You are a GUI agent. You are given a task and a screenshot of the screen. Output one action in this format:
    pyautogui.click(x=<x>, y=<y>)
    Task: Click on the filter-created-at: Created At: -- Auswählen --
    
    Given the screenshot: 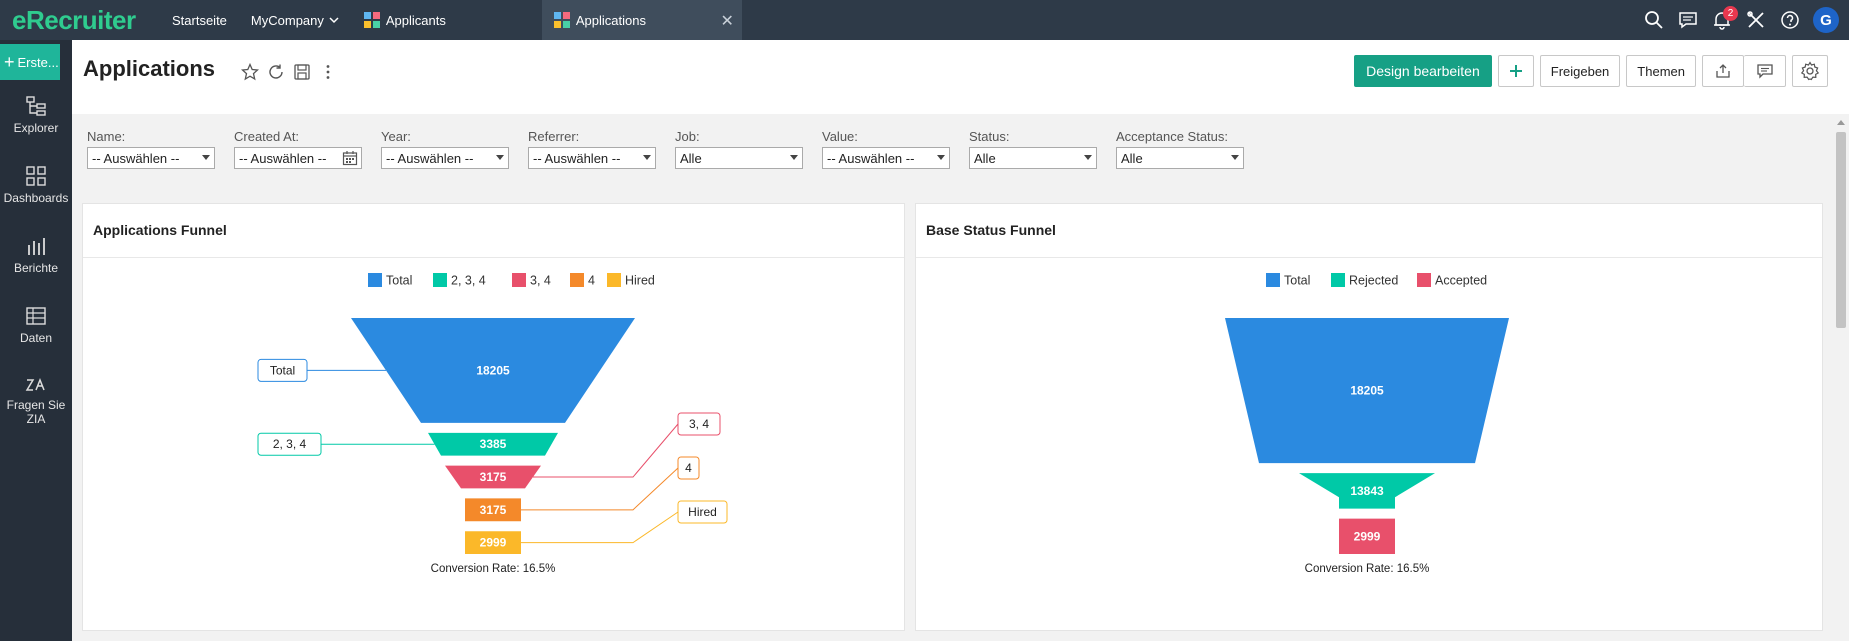 What is the action you would take?
    pyautogui.click(x=298, y=149)
    